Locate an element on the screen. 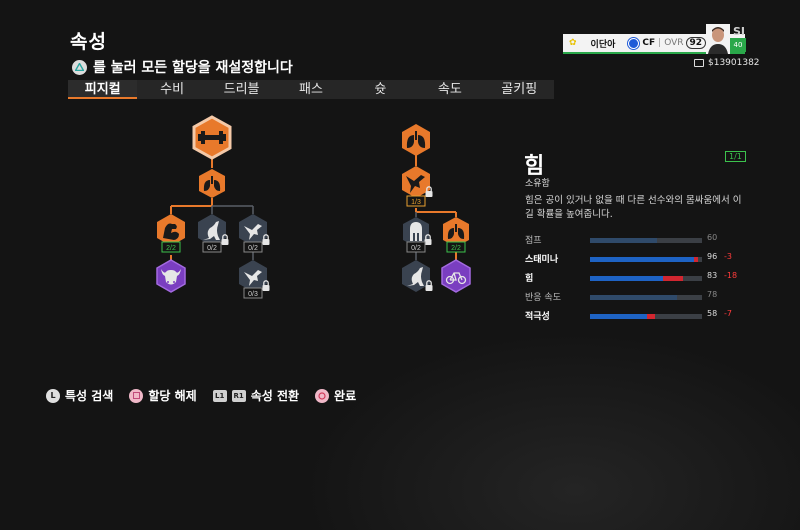  badge-strength: 2/2 is located at coordinates (171, 247).